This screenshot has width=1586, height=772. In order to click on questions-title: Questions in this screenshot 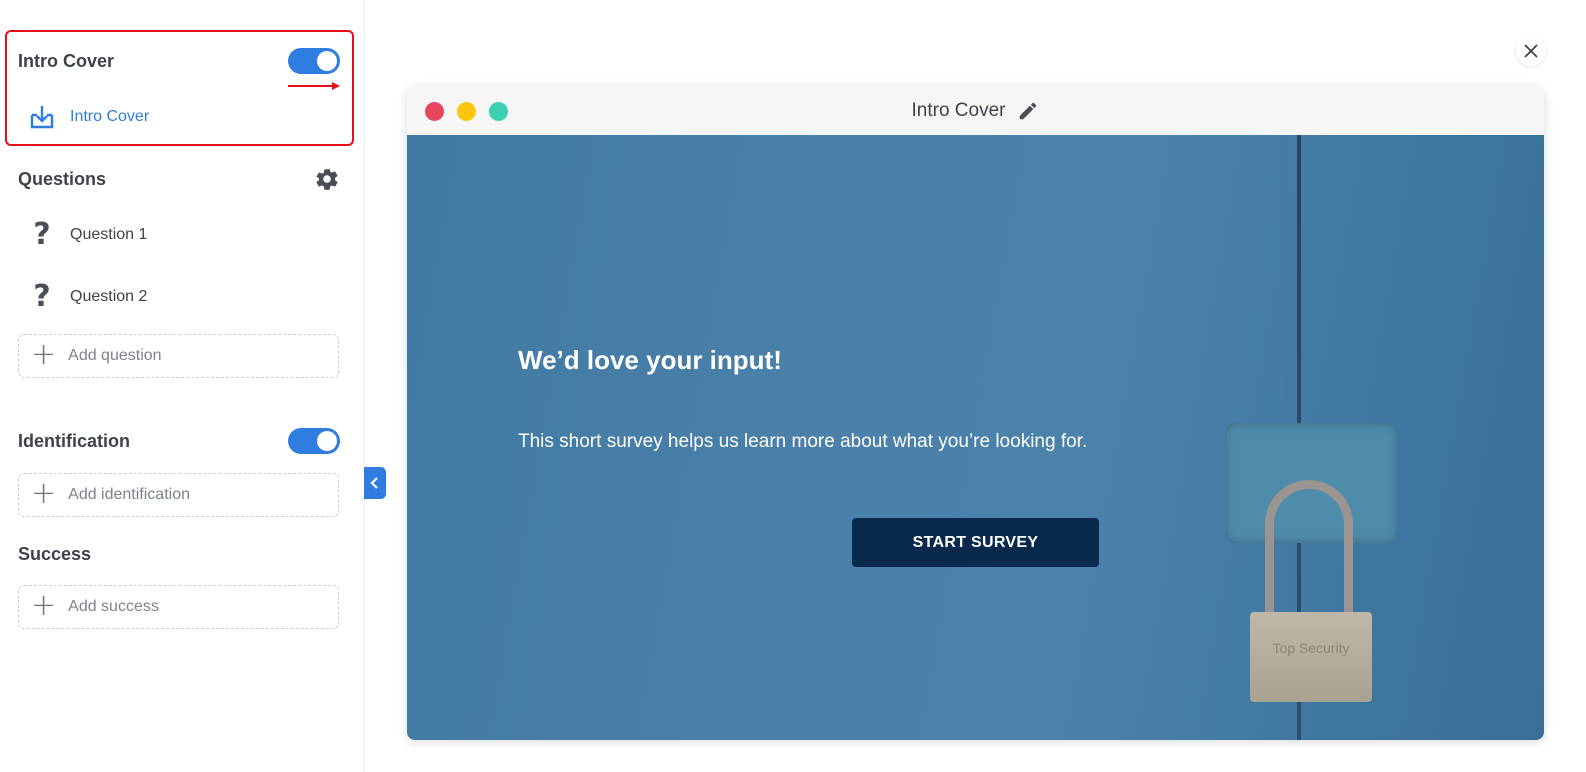, I will do `click(62, 178)`.